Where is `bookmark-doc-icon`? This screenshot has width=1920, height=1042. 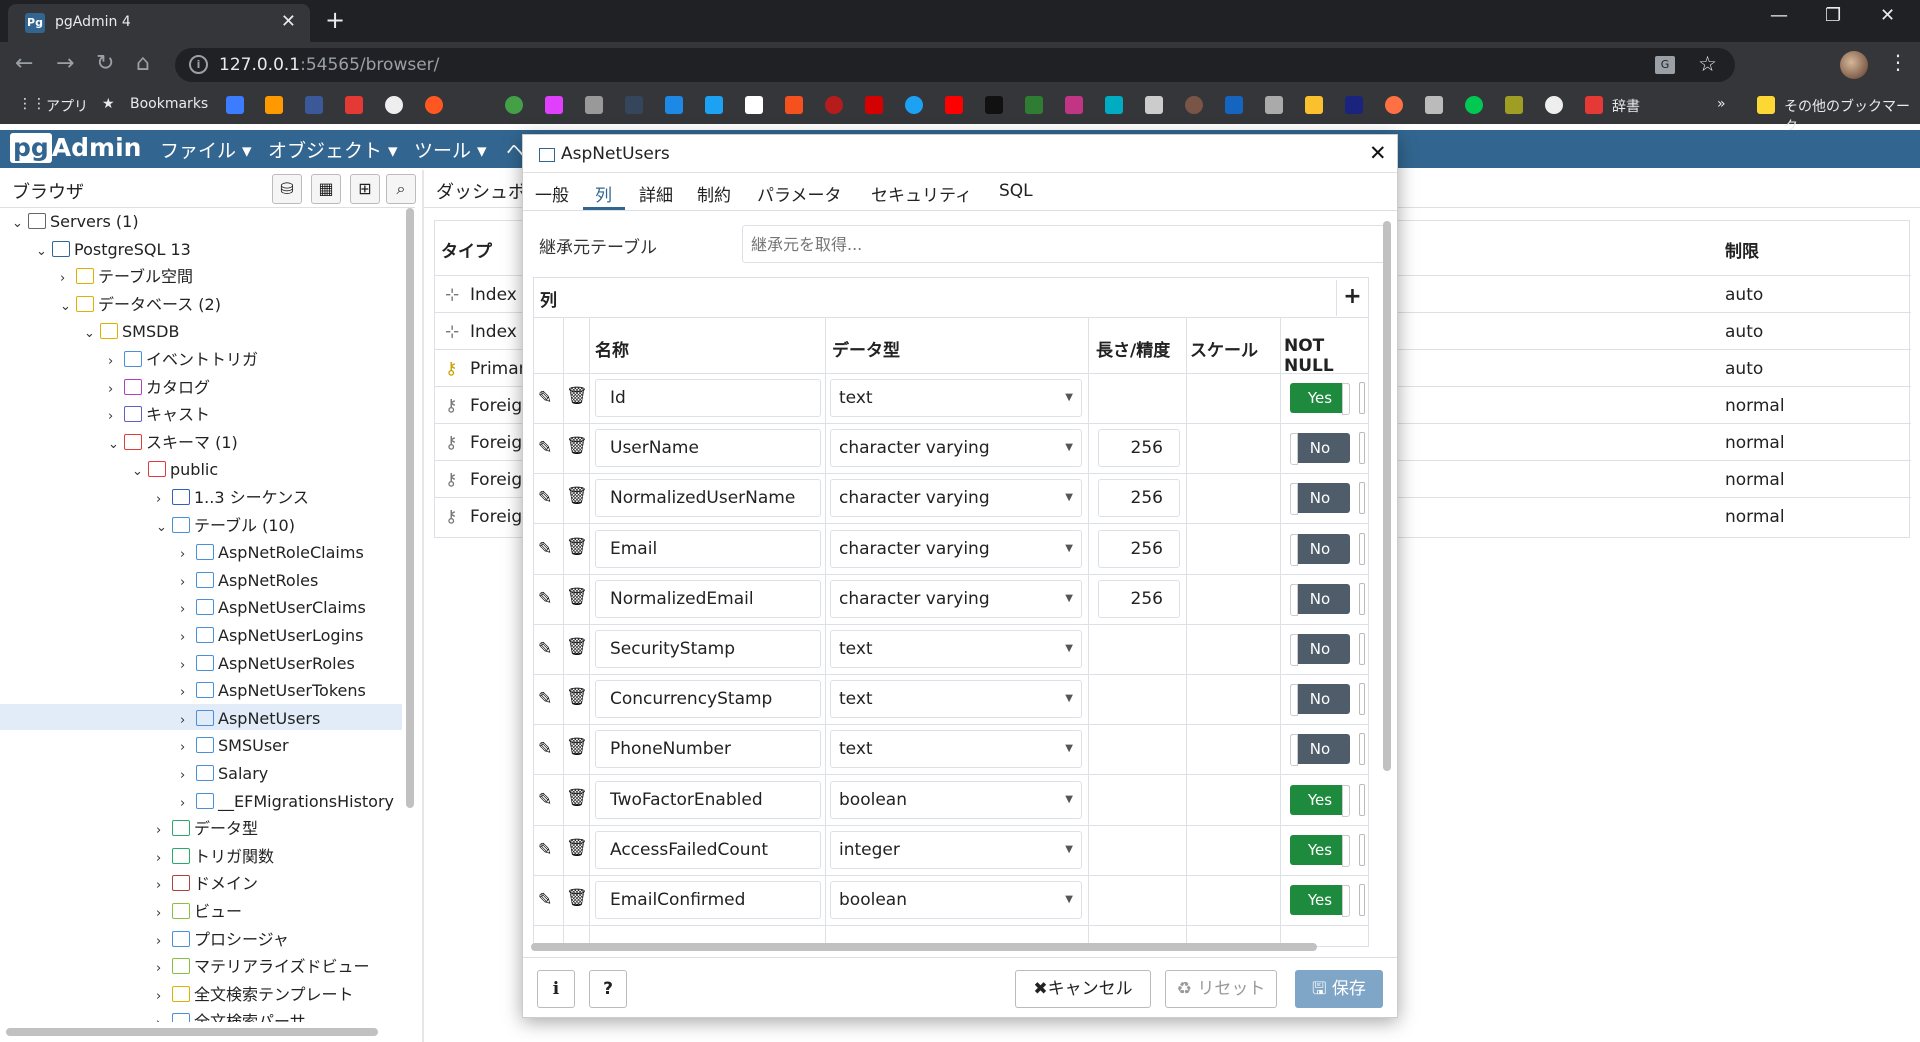 bookmark-doc-icon is located at coordinates (594, 105).